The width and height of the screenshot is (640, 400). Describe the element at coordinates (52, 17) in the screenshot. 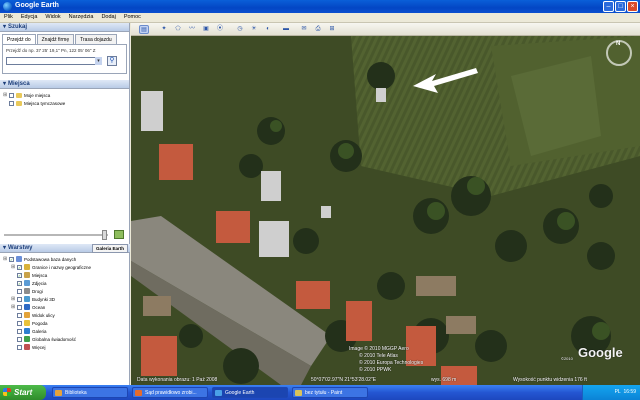

I see `menu-view: Widok` at that location.